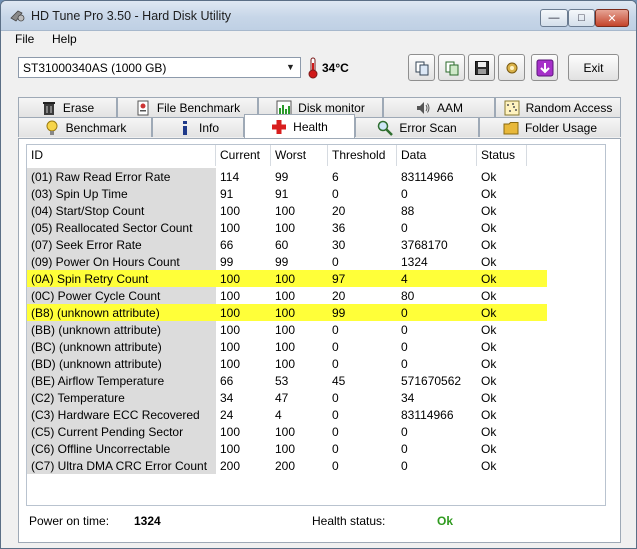 Image resolution: width=637 pixels, height=549 pixels. I want to click on table-row: (0C) Power Cycle Count 100 100 20 80 Ok, so click(287, 295).